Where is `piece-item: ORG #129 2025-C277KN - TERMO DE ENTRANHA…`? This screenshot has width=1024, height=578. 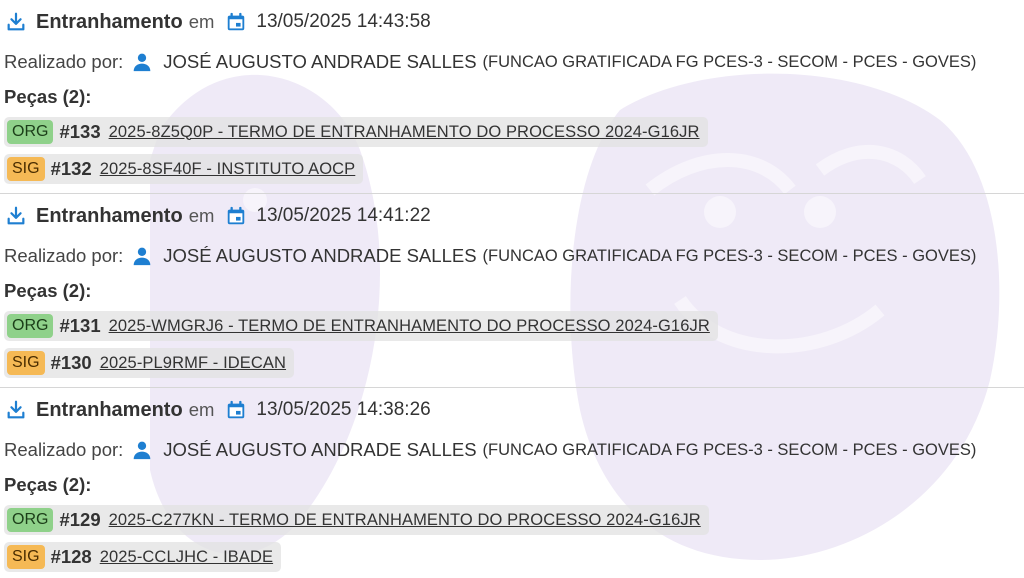 piece-item: ORG #129 2025-C277KN - TERMO DE ENTRANHA… is located at coordinates (356, 520).